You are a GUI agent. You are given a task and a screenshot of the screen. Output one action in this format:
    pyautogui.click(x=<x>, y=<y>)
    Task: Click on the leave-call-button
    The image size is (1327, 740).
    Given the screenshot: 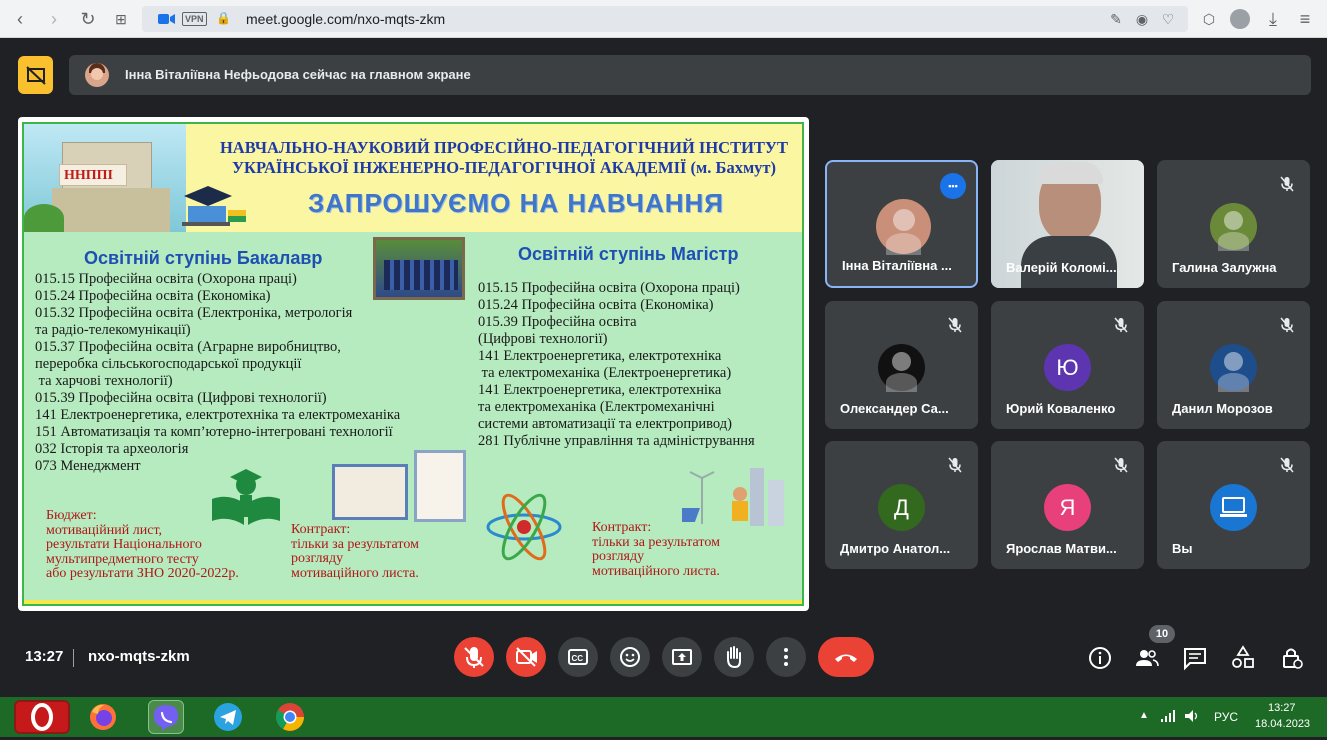 What is the action you would take?
    pyautogui.click(x=846, y=657)
    